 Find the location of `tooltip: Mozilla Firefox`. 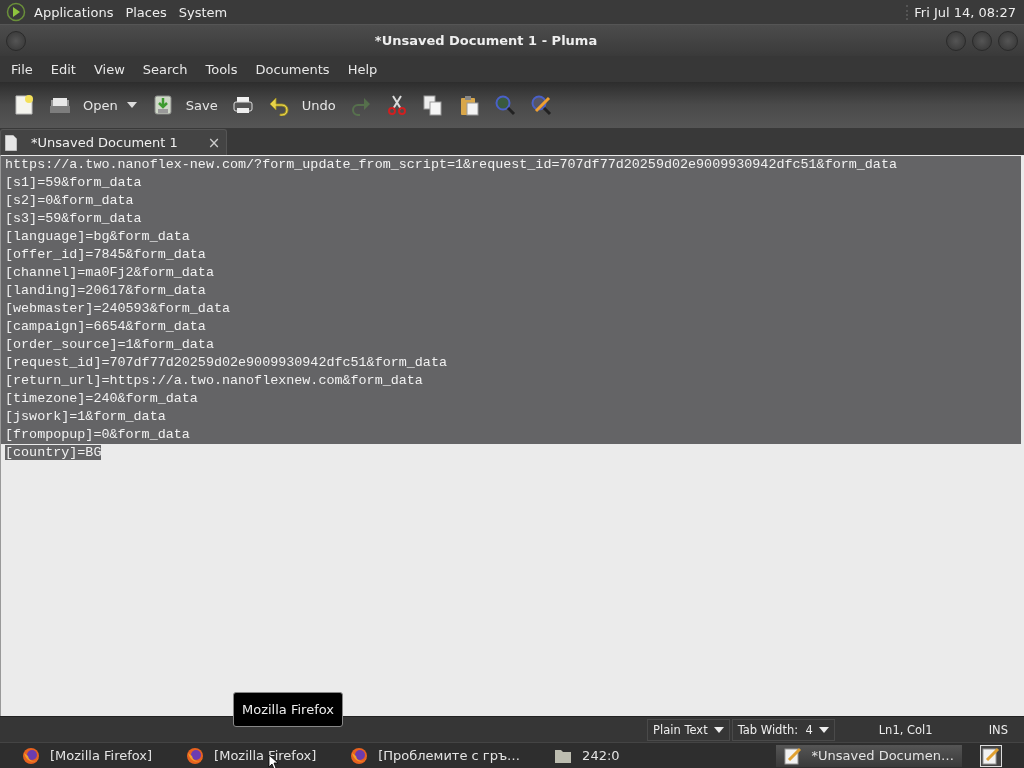

tooltip: Mozilla Firefox is located at coordinates (288, 709).